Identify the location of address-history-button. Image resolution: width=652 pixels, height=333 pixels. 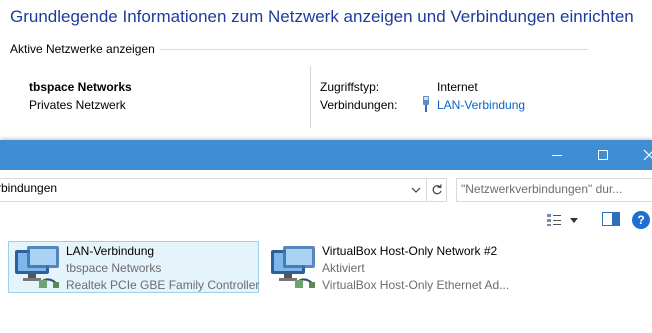
(416, 190).